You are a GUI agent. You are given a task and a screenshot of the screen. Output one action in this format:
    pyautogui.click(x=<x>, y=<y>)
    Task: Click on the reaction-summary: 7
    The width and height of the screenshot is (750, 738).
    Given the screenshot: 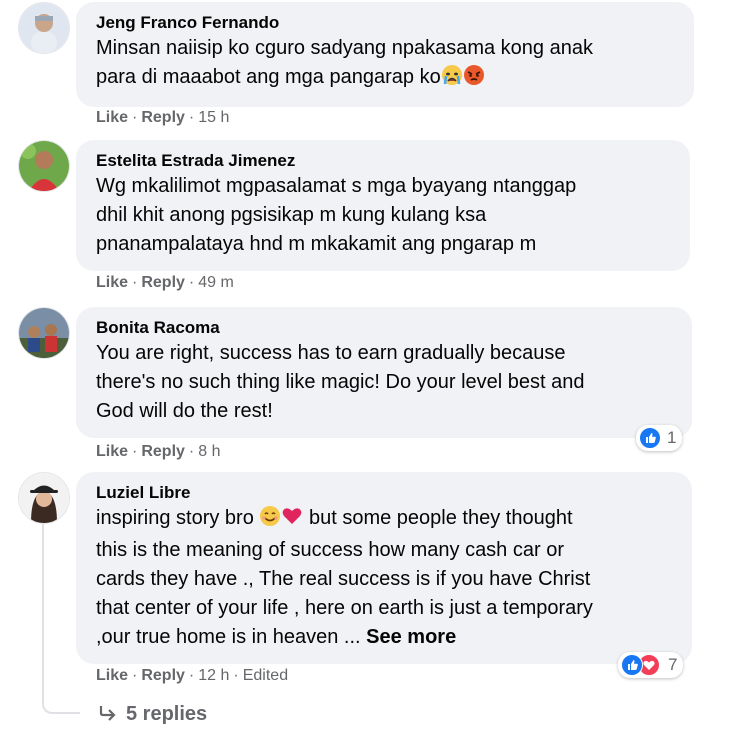 What is the action you would take?
    pyautogui.click(x=651, y=665)
    